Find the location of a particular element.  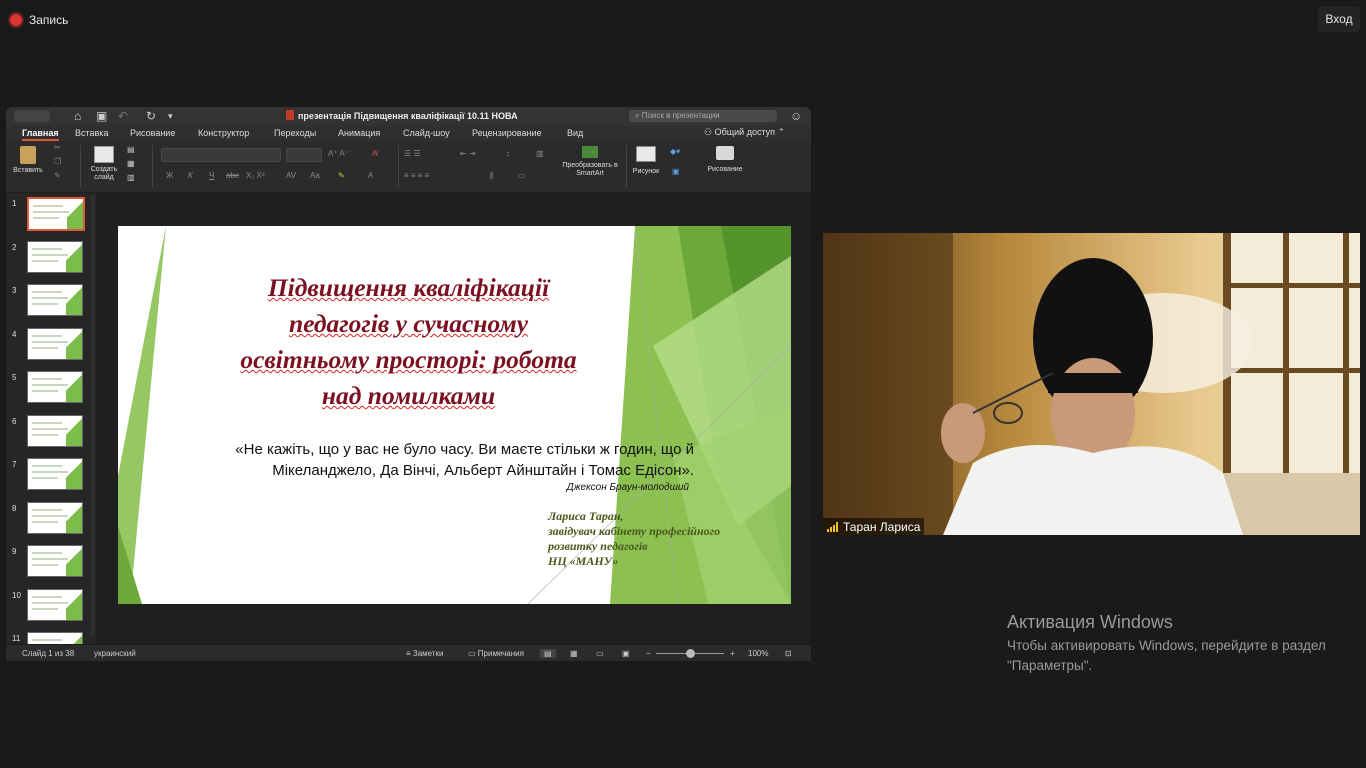

section-icon: ▥ is located at coordinates (131, 177).